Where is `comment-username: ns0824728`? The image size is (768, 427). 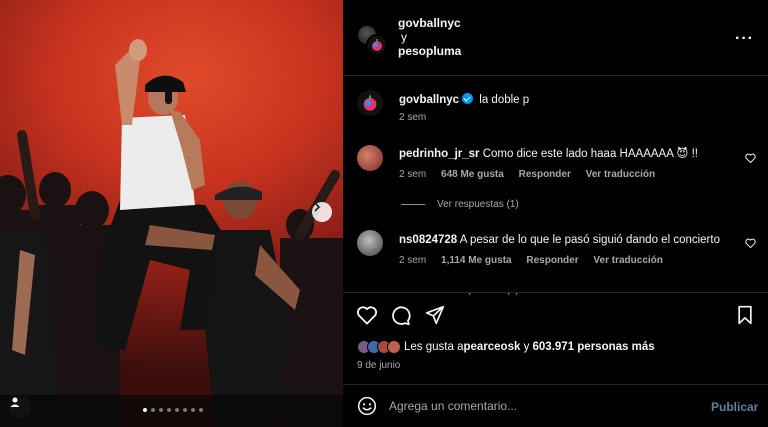
comment-username: ns0824728 is located at coordinates (428, 240).